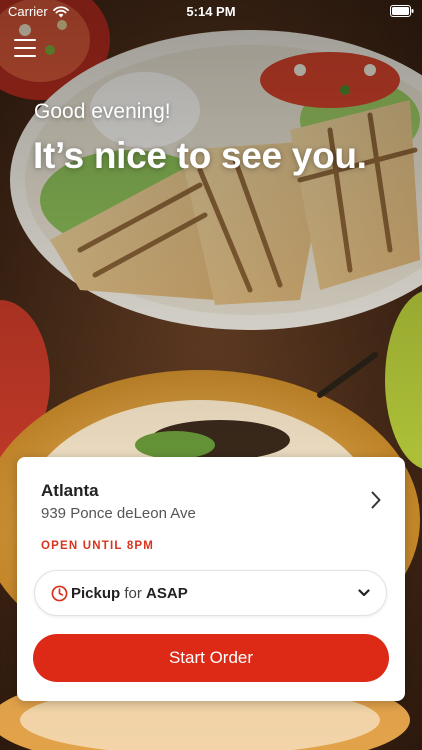 This screenshot has width=422, height=750. I want to click on chevron-right-icon, so click(376, 500).